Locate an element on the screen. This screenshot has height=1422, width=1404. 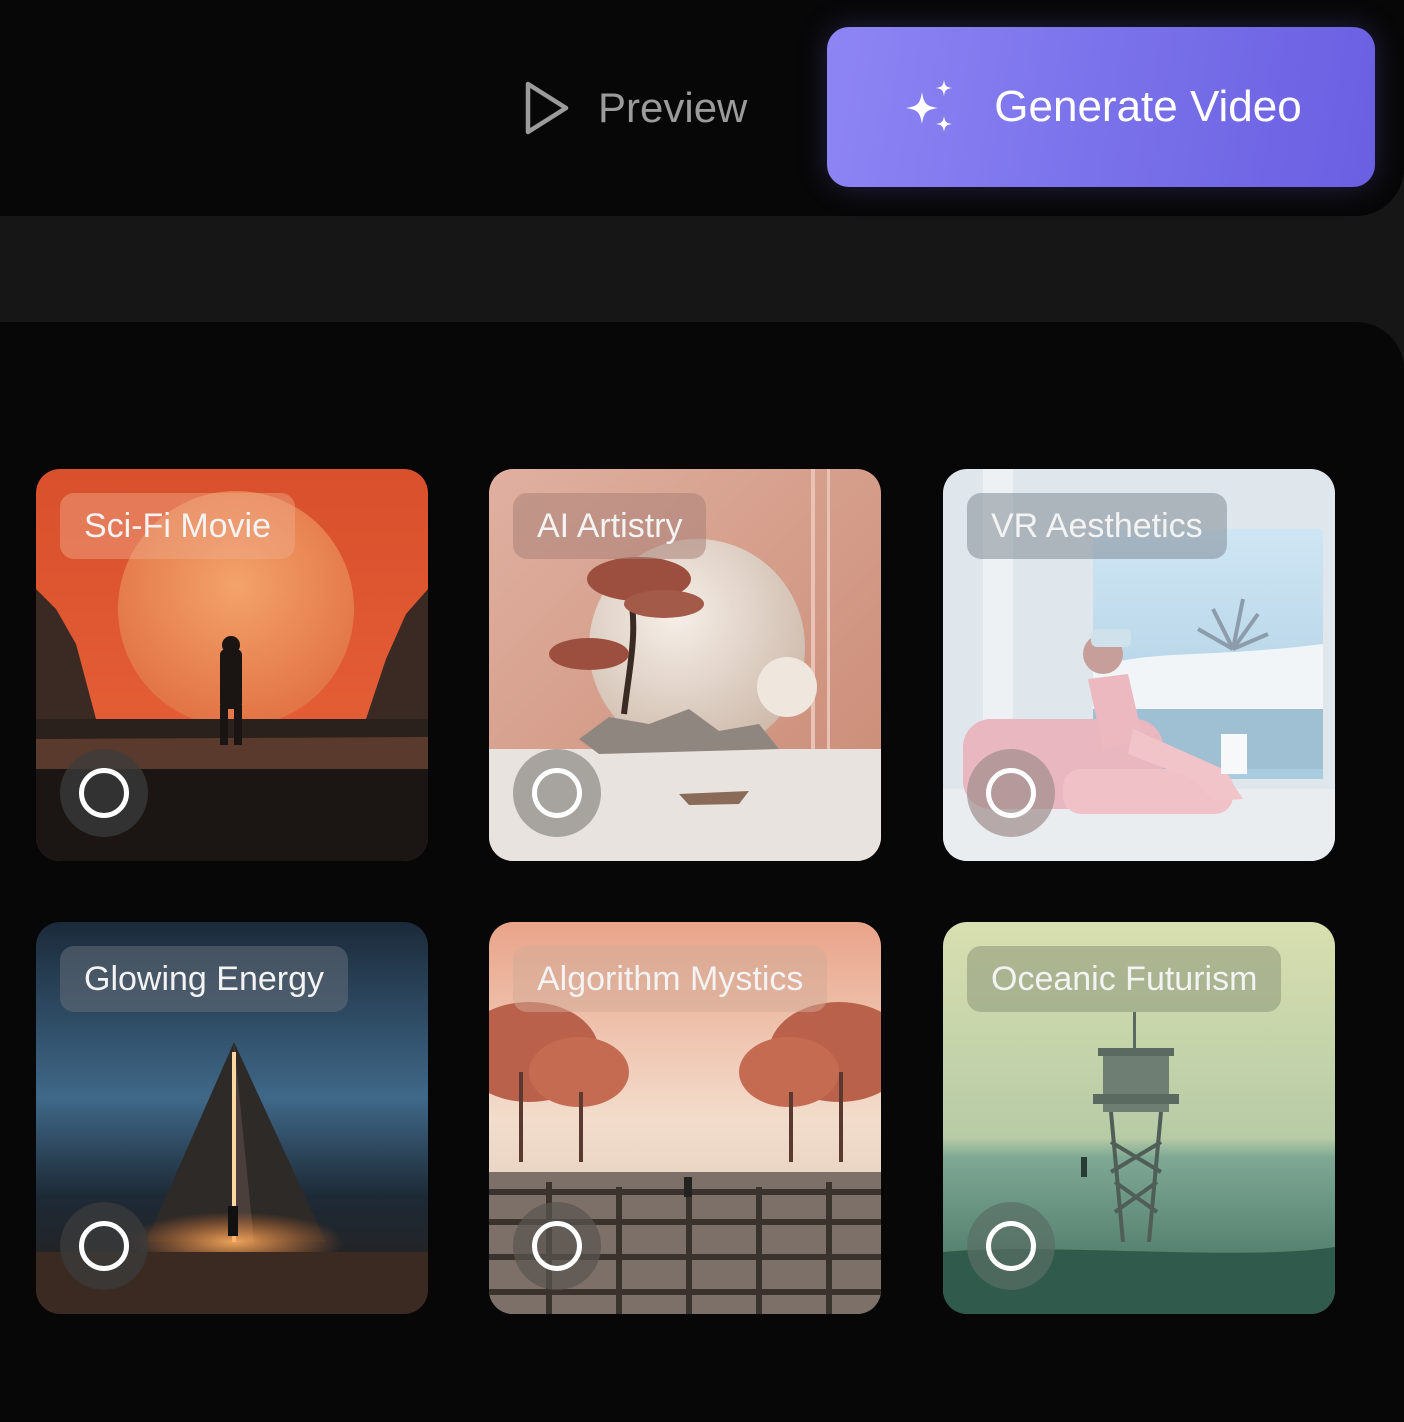
style-label: Glowing Energy is located at coordinates (204, 978).